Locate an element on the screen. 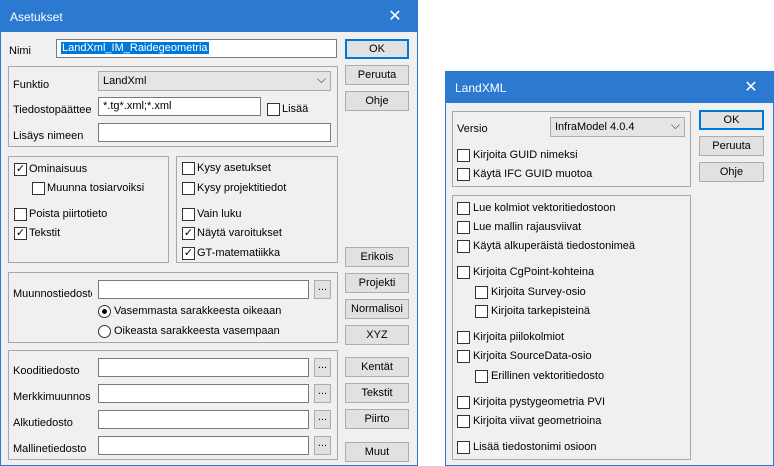 The image size is (774, 466). lisays-label: Lisäys nimeen is located at coordinates (48, 136).